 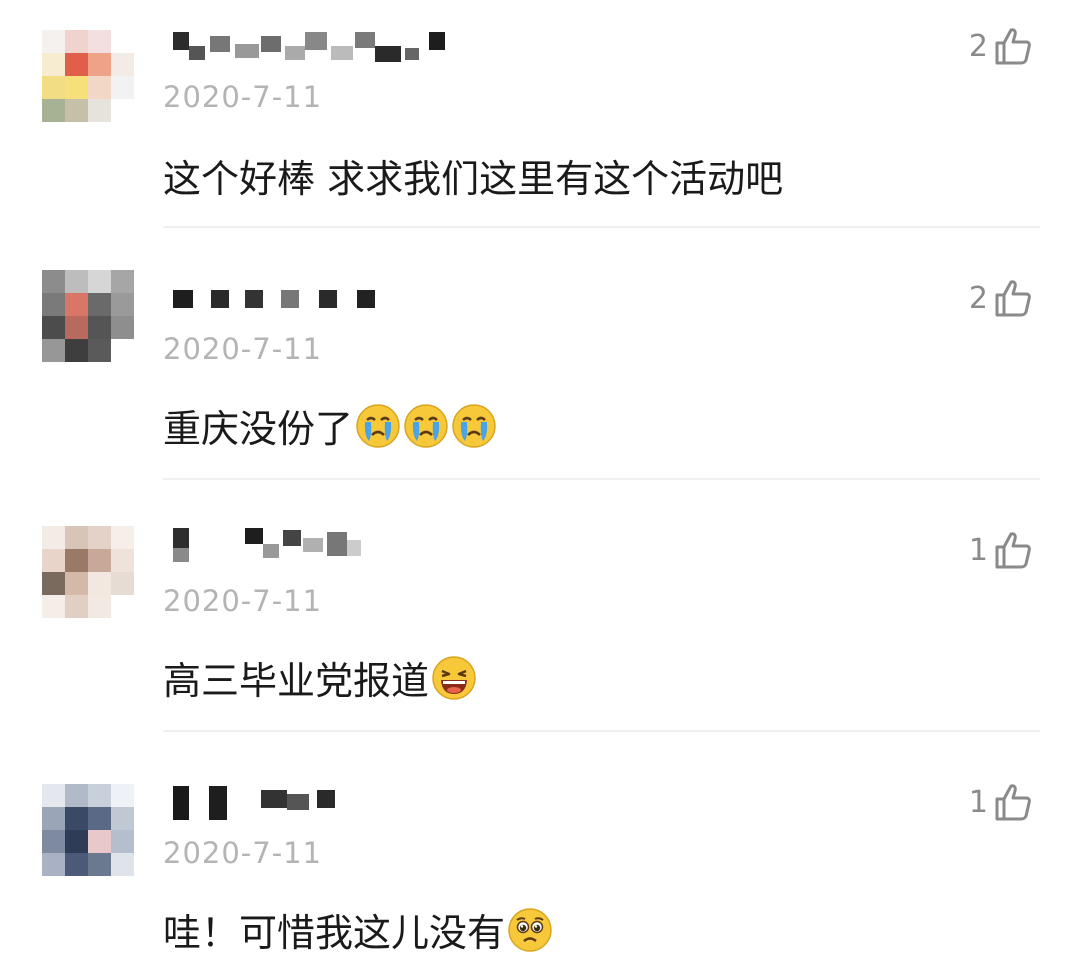 I want to click on laughing-emoji, so click(x=454, y=677).